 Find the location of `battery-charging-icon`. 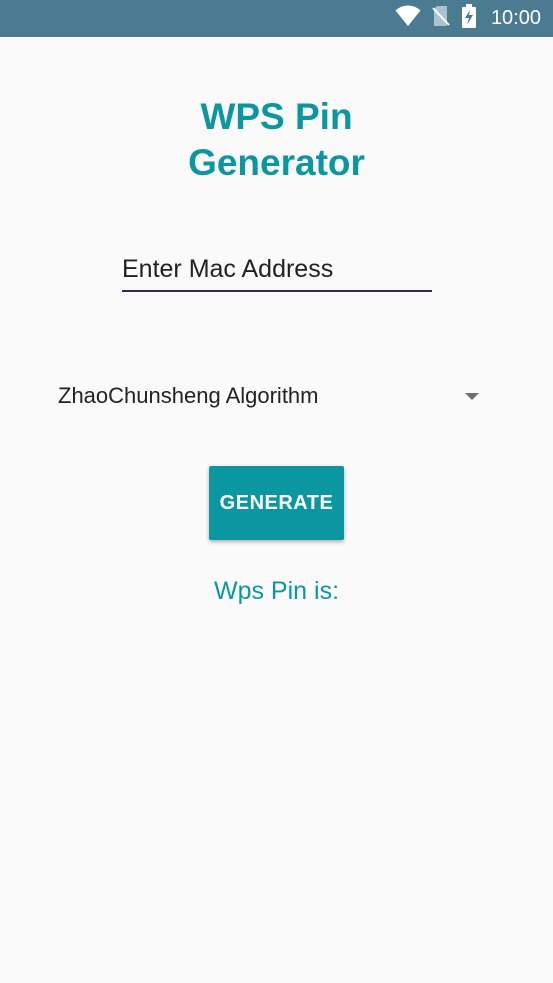

battery-charging-icon is located at coordinates (469, 18).